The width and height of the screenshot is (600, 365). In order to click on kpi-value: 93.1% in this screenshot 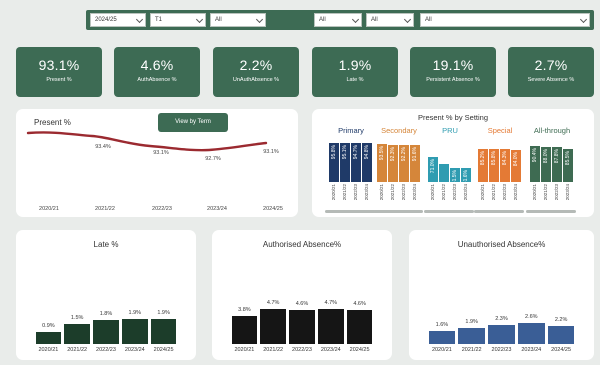, I will do `click(59, 65)`.